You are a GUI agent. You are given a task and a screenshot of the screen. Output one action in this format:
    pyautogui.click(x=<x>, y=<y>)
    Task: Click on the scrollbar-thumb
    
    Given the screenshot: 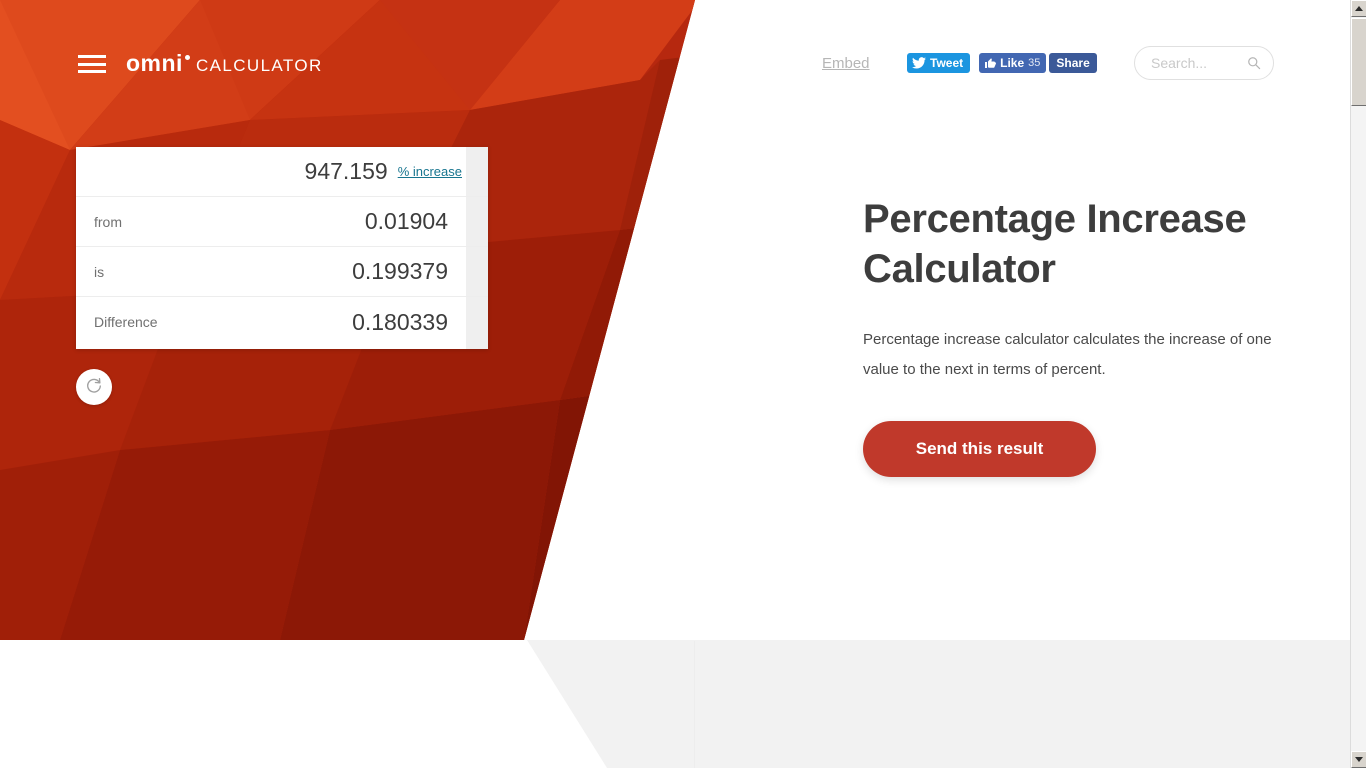 What is the action you would take?
    pyautogui.click(x=1358, y=62)
    